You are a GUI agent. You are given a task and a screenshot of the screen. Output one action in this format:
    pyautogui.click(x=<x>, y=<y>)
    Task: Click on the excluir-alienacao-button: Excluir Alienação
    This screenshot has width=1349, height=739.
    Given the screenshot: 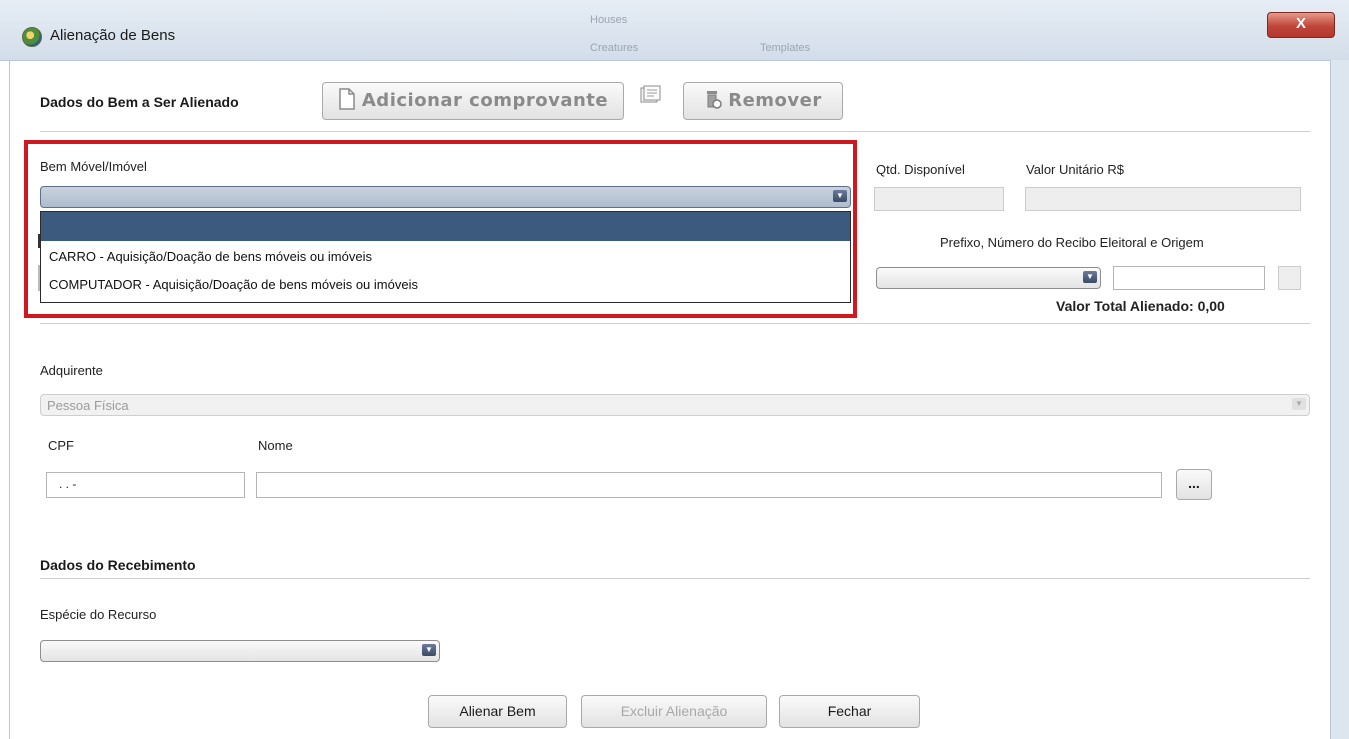 What is the action you would take?
    pyautogui.click(x=674, y=711)
    